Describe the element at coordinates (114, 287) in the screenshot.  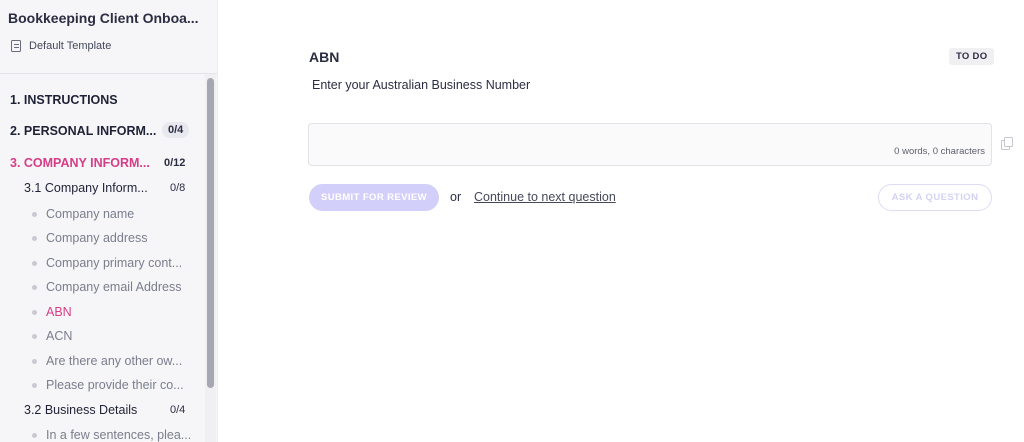
I see `sidebar-item-label: Company email Address` at that location.